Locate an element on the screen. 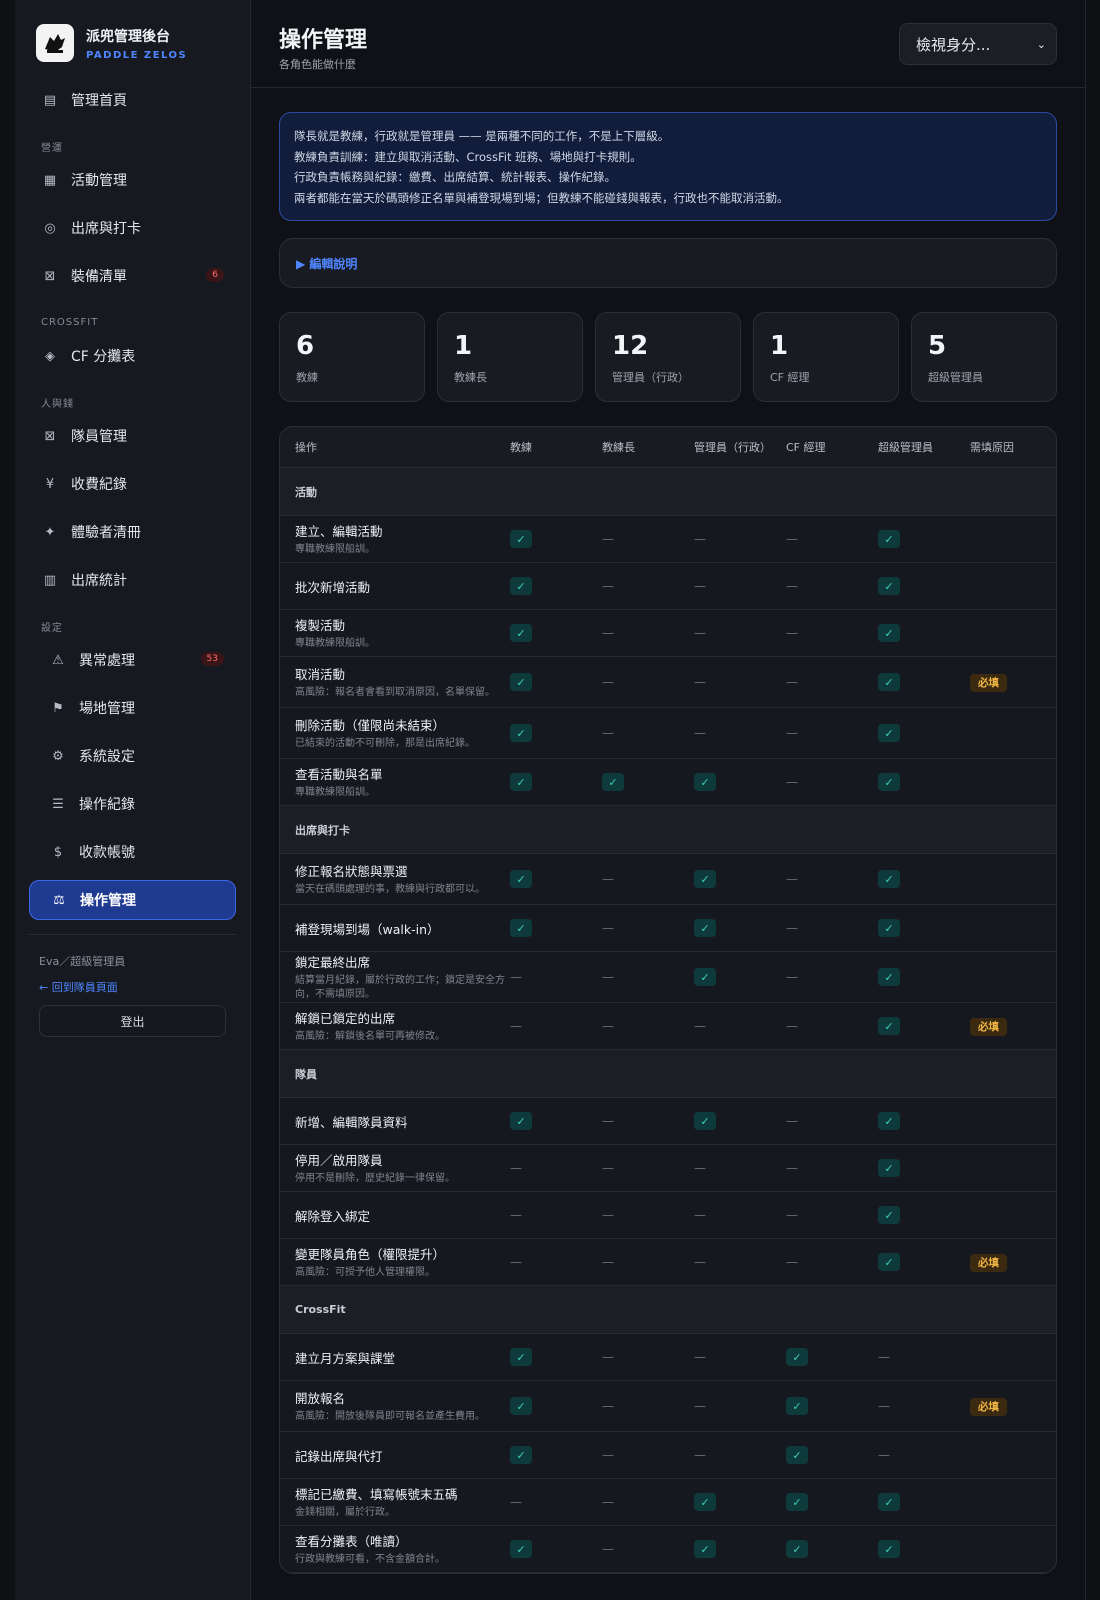 The height and width of the screenshot is (1600, 1100). action-name: 補登現場到場（walk-in） is located at coordinates (367, 929).